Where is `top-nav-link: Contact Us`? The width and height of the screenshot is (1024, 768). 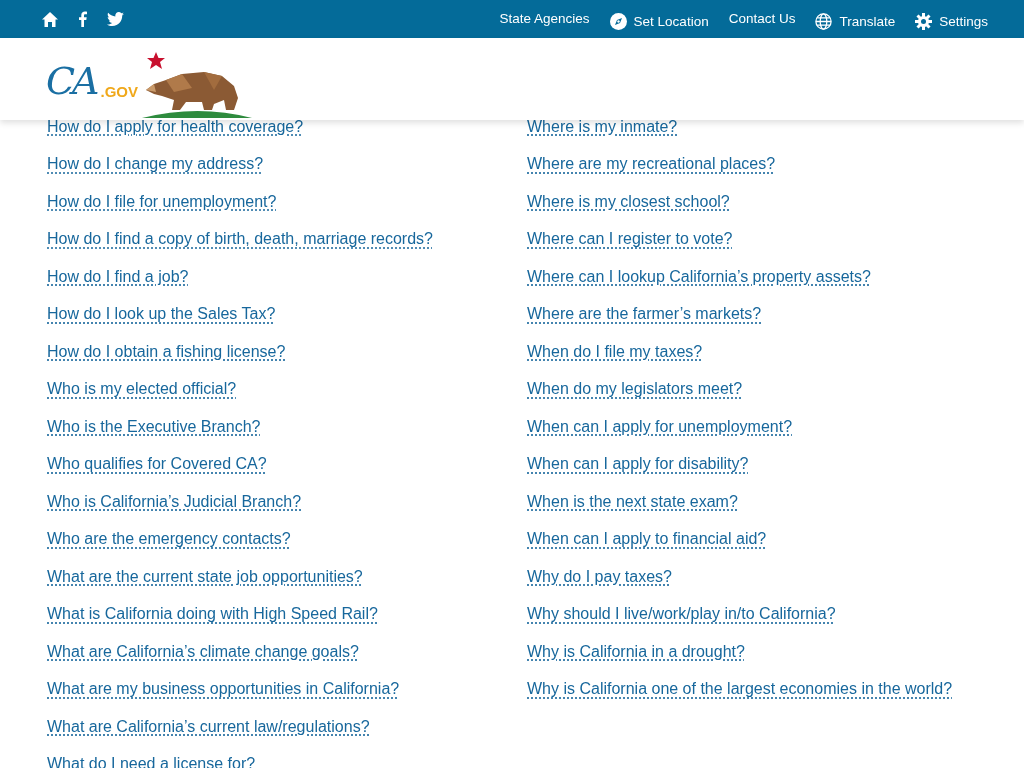 top-nav-link: Contact Us is located at coordinates (762, 19).